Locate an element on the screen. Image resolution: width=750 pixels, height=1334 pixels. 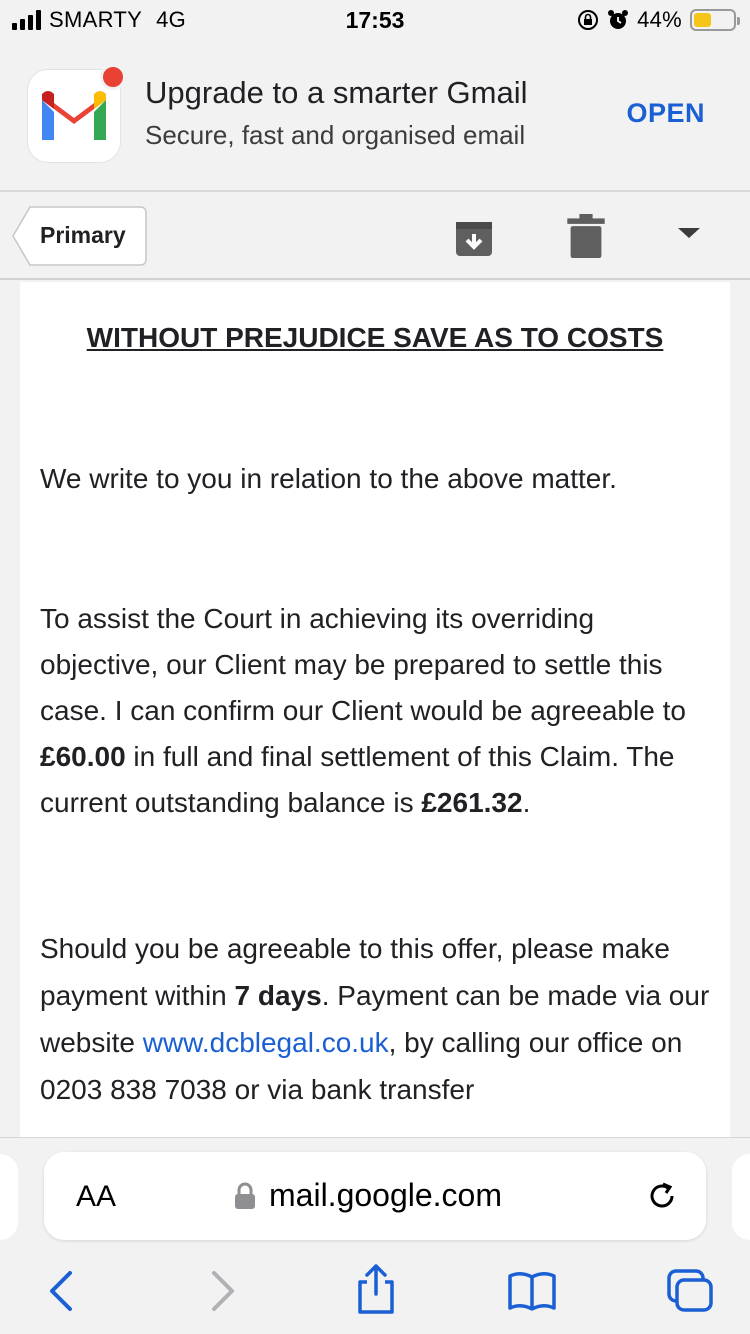
archive-icon is located at coordinates (474, 238).